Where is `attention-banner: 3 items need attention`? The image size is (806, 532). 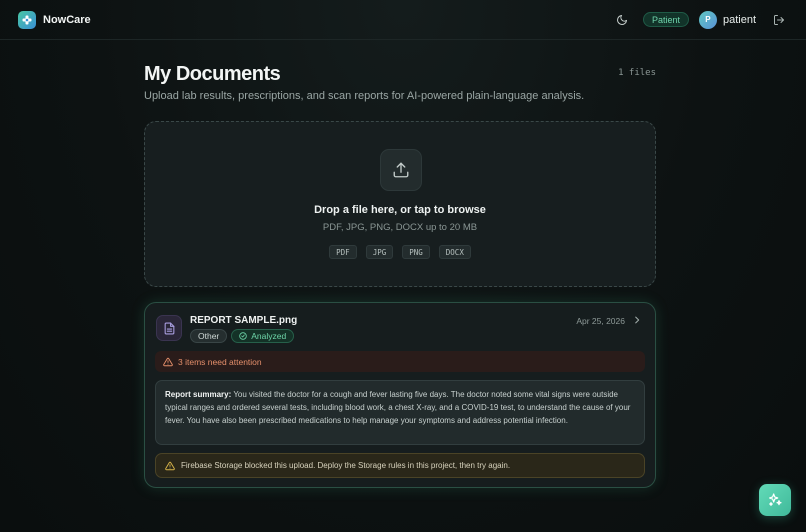
attention-banner: 3 items need attention is located at coordinates (400, 361).